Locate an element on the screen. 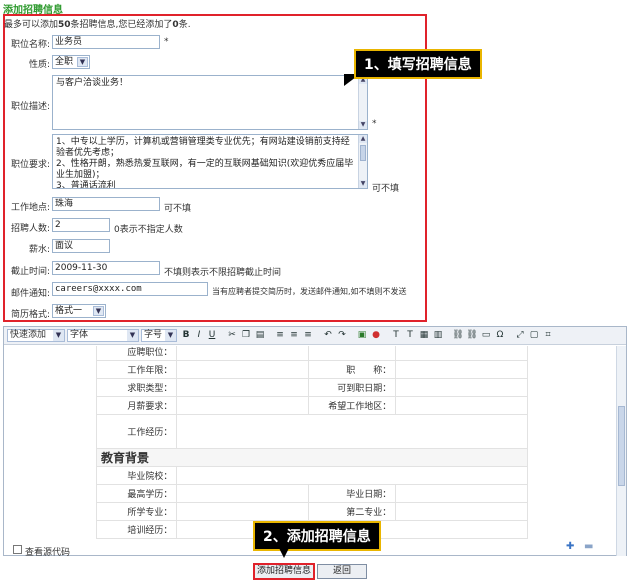 This screenshot has height=580, width=630. table-cell: 毕业院校： is located at coordinates (136, 475).